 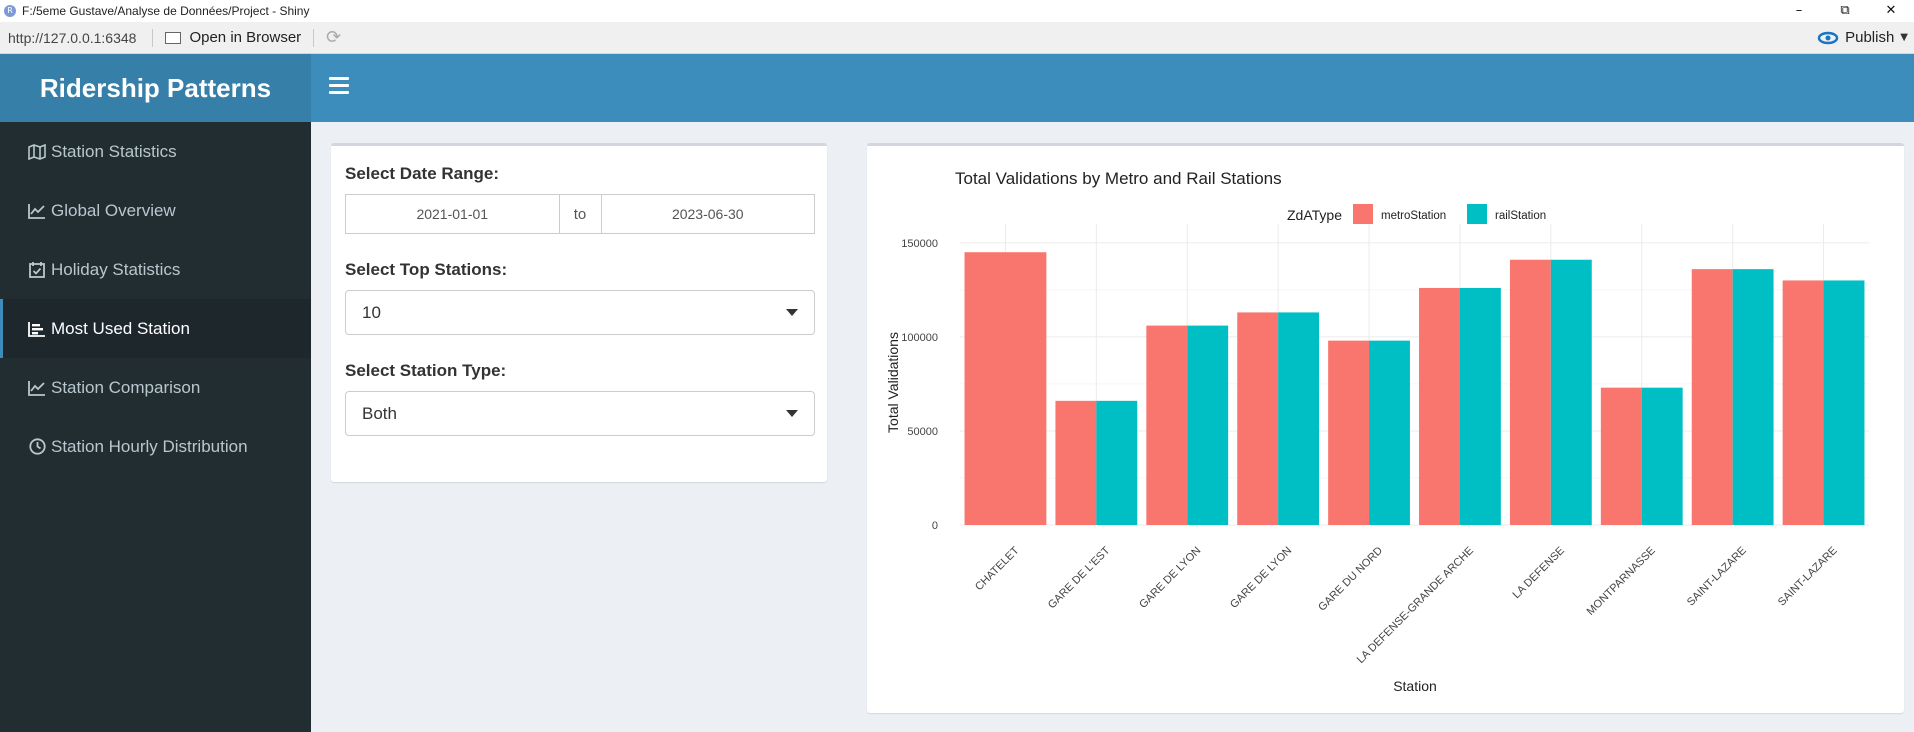 I want to click on x-tick-label: MONTPARNASSE, so click(x=1621, y=581).